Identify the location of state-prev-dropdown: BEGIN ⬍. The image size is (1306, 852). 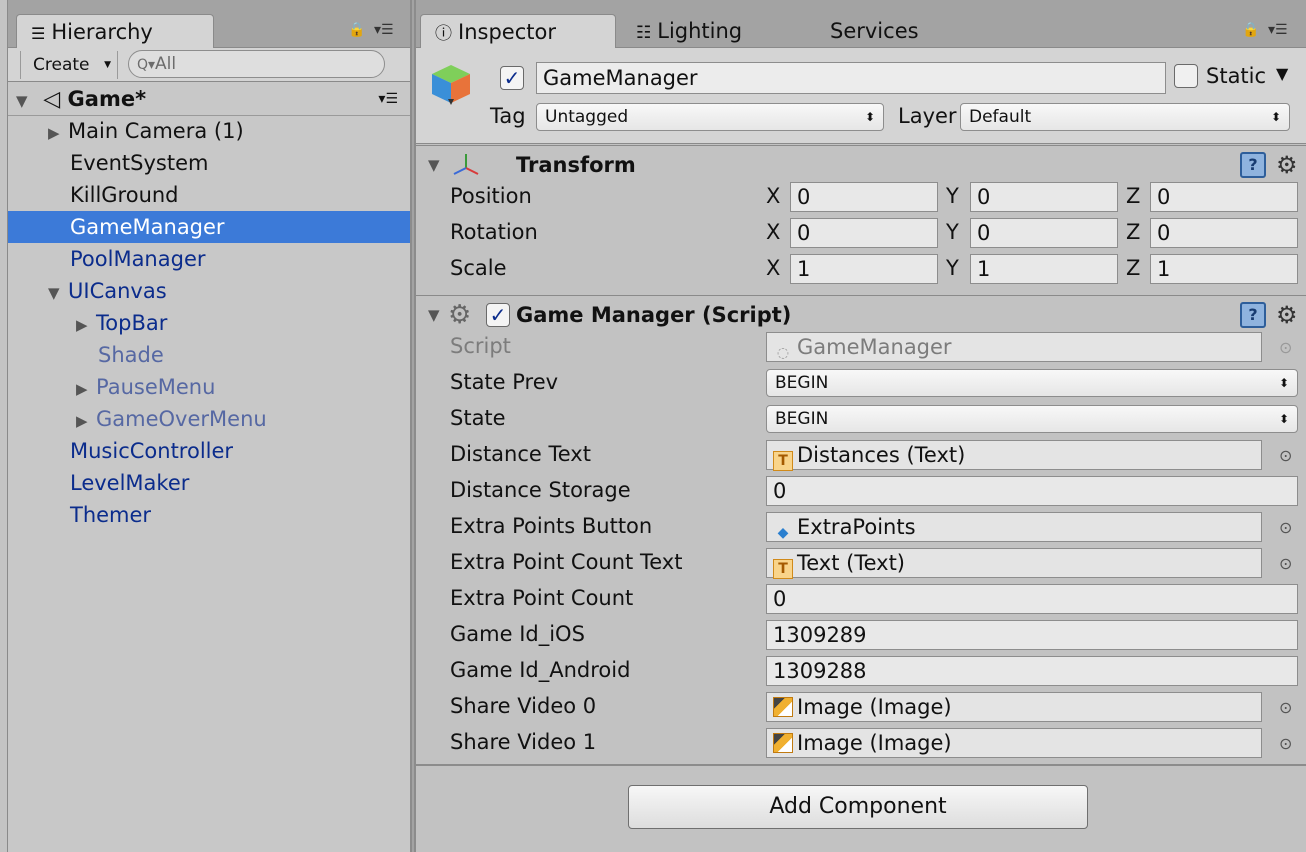
(1032, 383).